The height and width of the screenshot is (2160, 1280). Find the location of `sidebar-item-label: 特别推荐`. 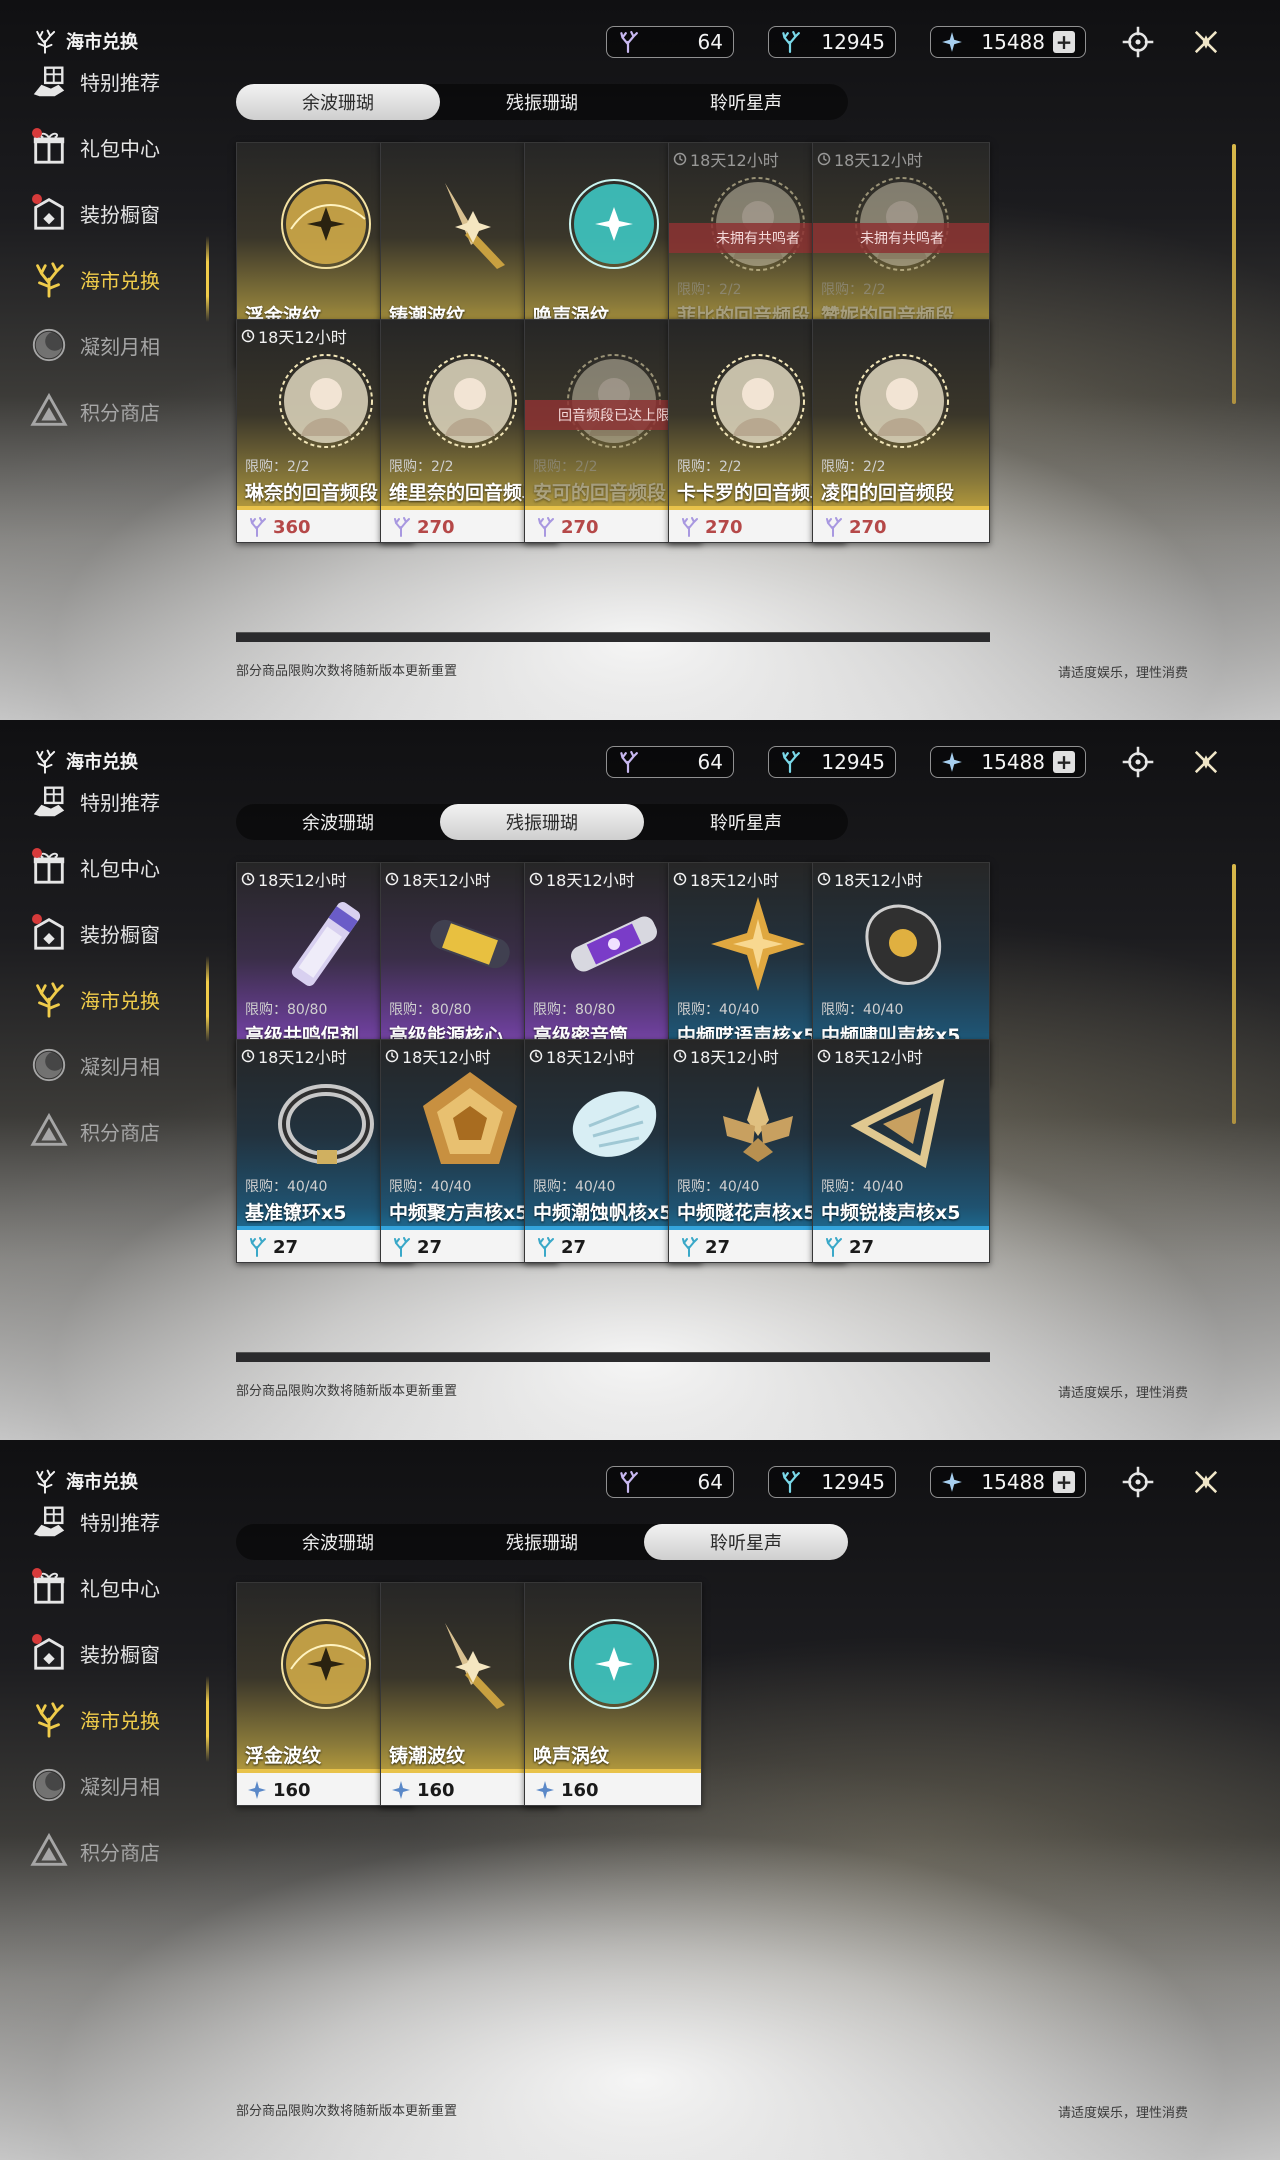

sidebar-item-label: 特别推荐 is located at coordinates (120, 802).